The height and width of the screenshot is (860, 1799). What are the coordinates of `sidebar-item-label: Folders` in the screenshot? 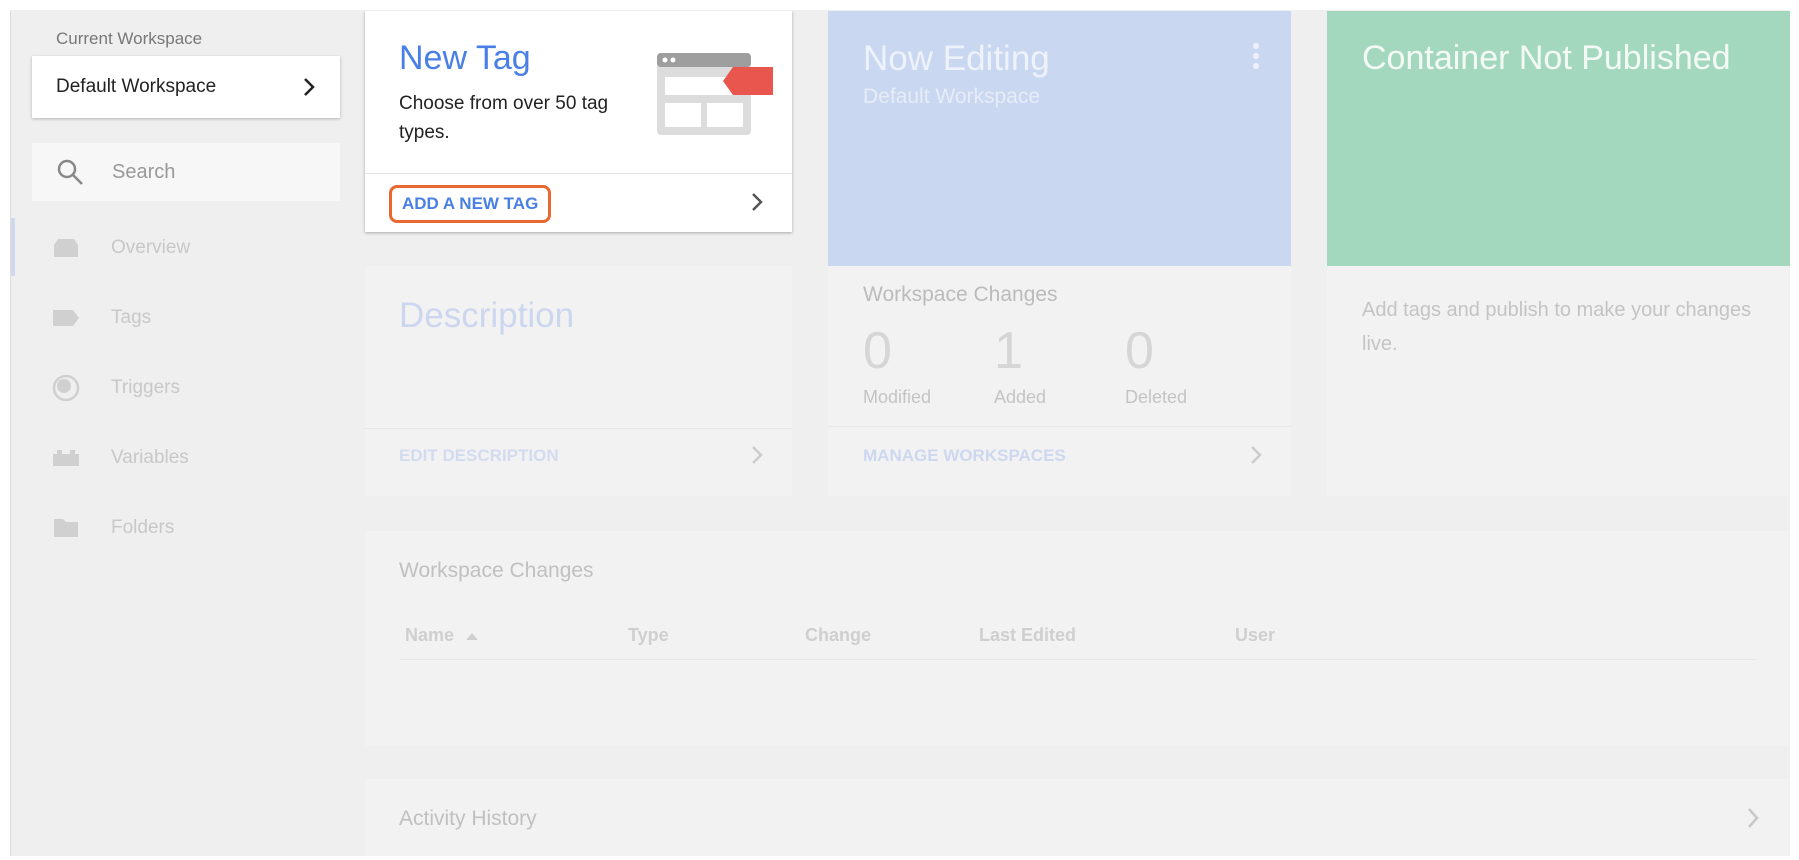 It's located at (143, 527).